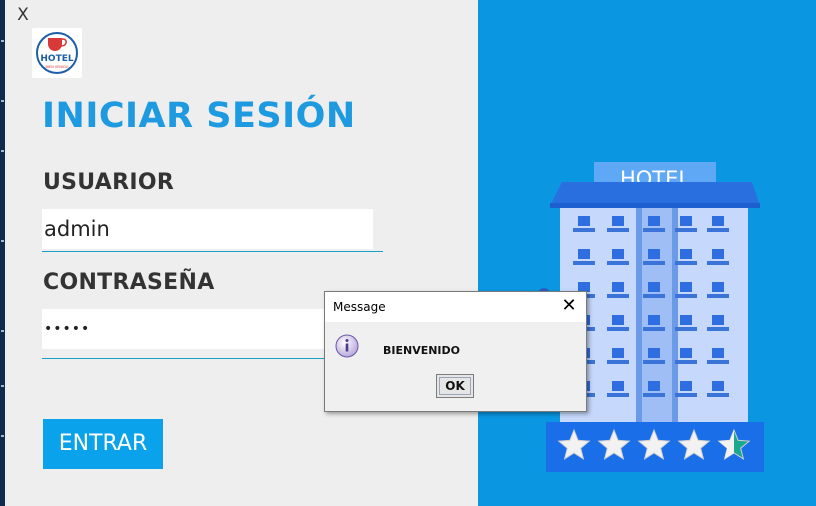 This screenshot has height=506, width=816. What do you see at coordinates (455, 386) in the screenshot?
I see `ok-button: OK` at bounding box center [455, 386].